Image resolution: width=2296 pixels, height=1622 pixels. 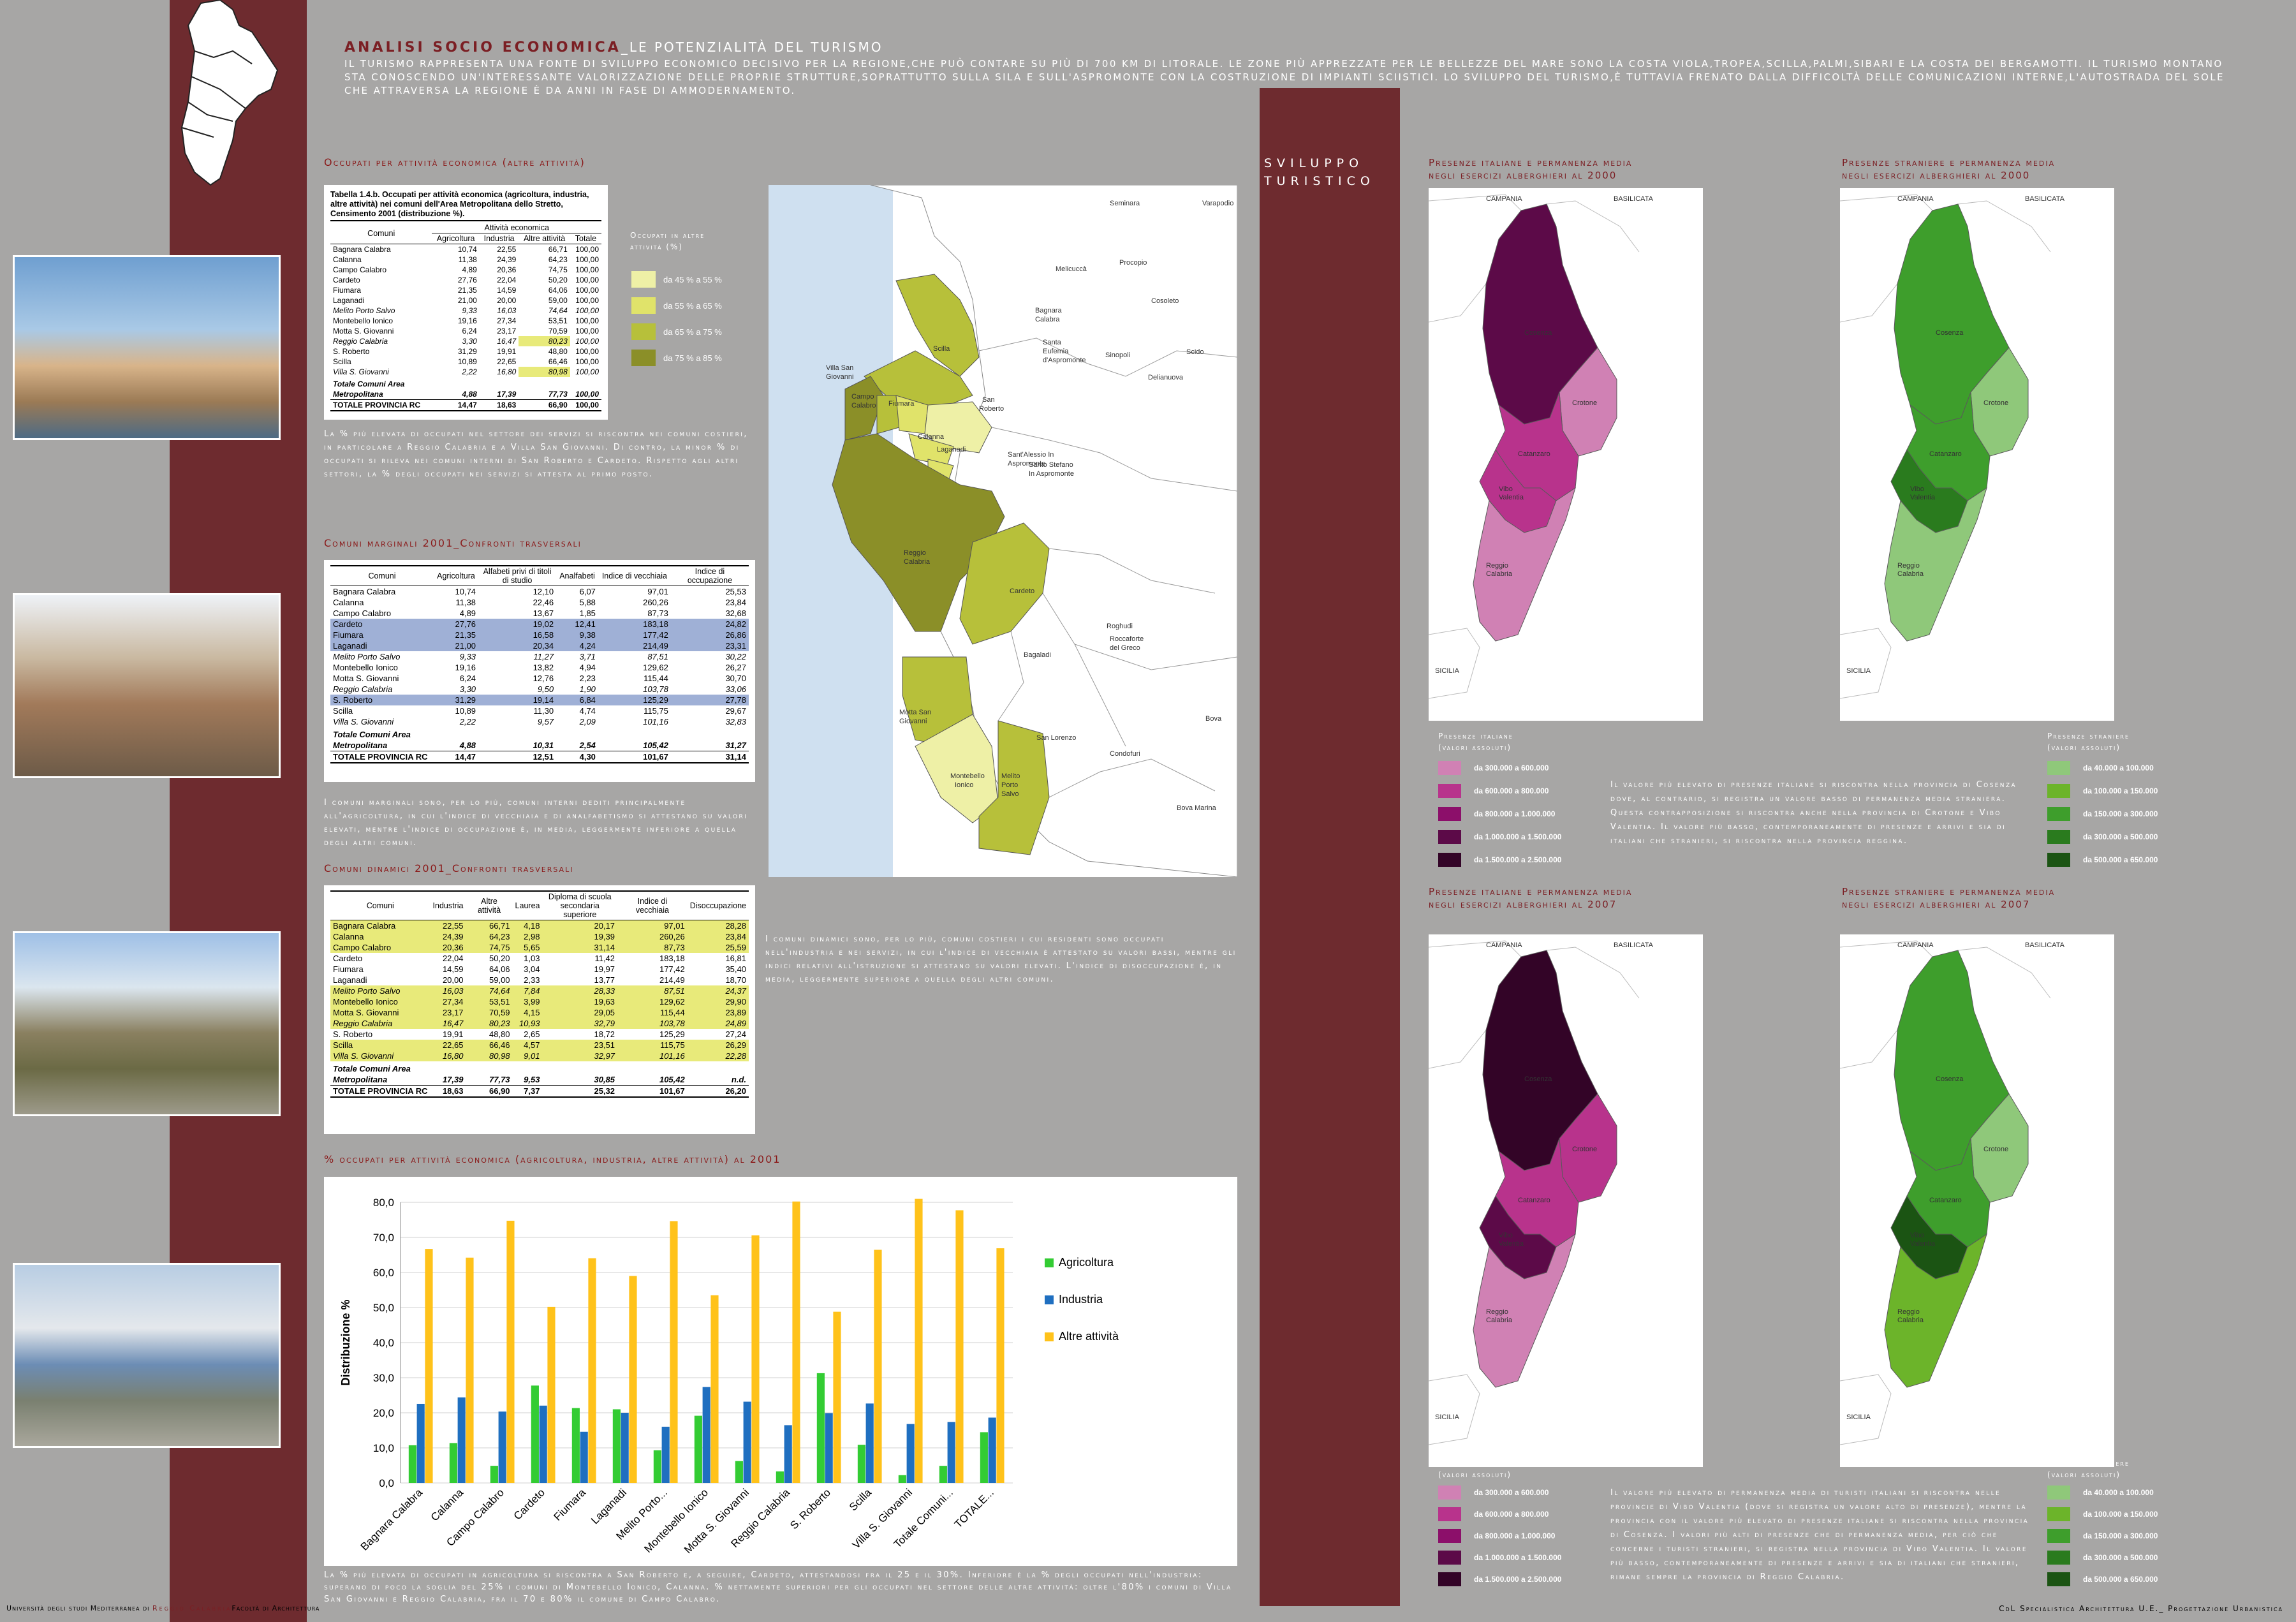 I want to click on table-cell: 50,20, so click(x=558, y=280).